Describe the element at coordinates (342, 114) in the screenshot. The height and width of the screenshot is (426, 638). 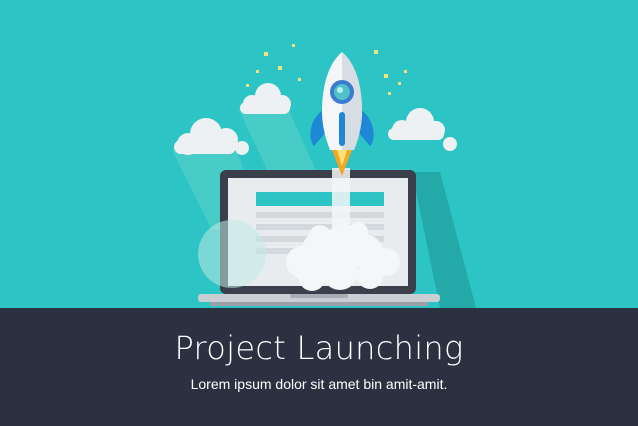
I see `rocket-icon` at that location.